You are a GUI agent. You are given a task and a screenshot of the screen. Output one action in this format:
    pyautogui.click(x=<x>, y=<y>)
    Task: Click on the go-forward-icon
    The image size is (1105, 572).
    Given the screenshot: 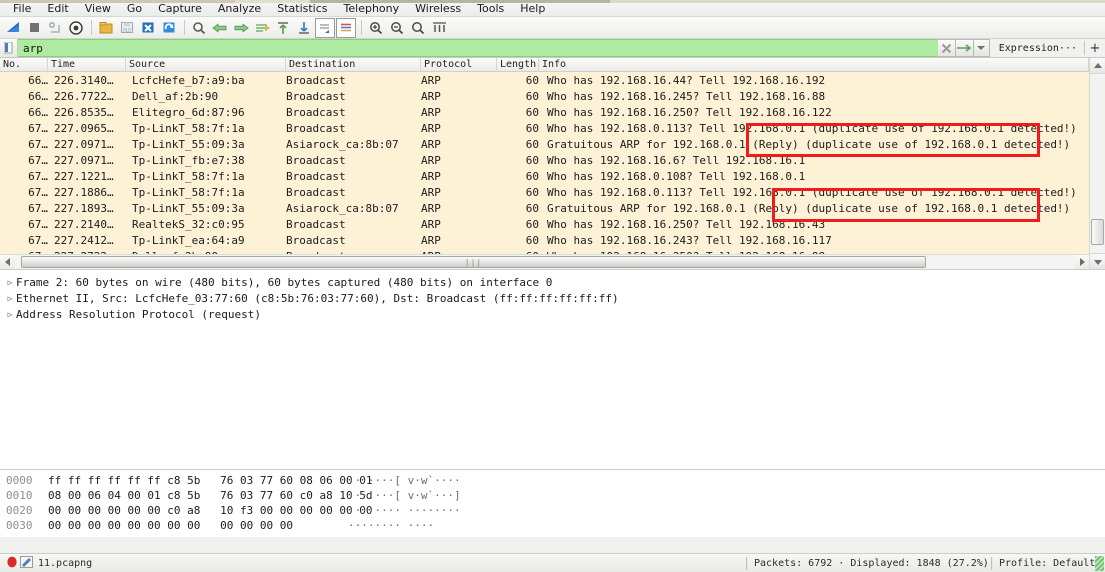 What is the action you would take?
    pyautogui.click(x=241, y=28)
    